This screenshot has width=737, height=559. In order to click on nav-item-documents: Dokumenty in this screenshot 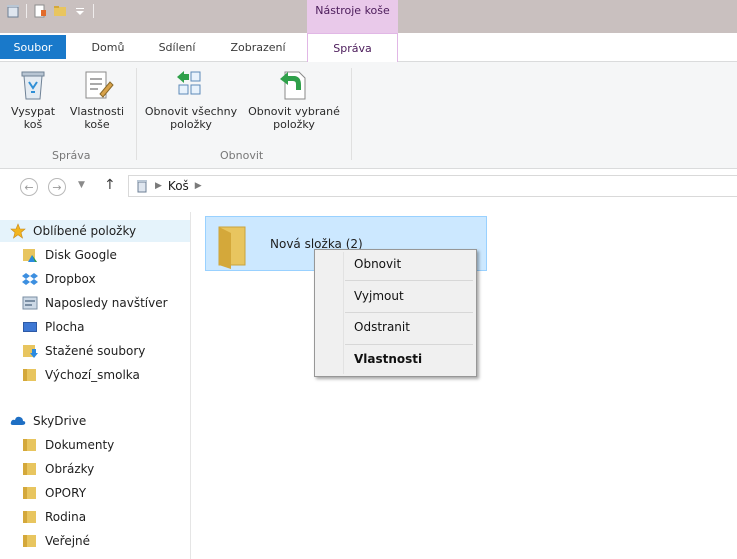, I will do `click(95, 445)`.